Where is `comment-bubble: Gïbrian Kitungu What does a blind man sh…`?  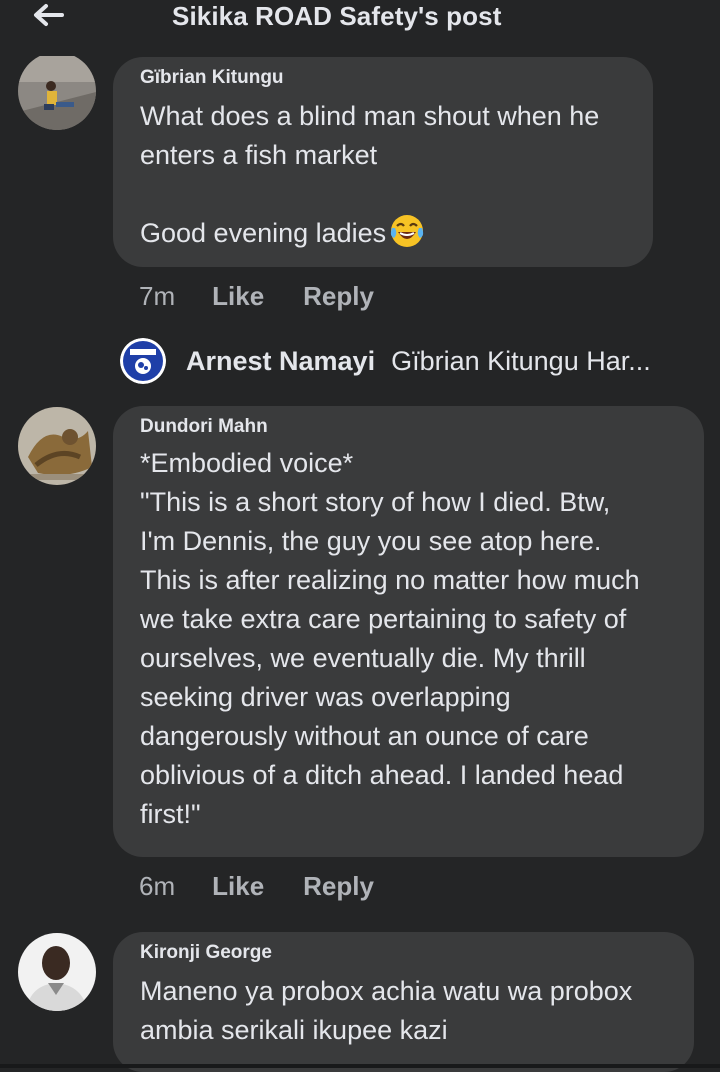 comment-bubble: Gïbrian Kitungu What does a blind man sh… is located at coordinates (383, 162).